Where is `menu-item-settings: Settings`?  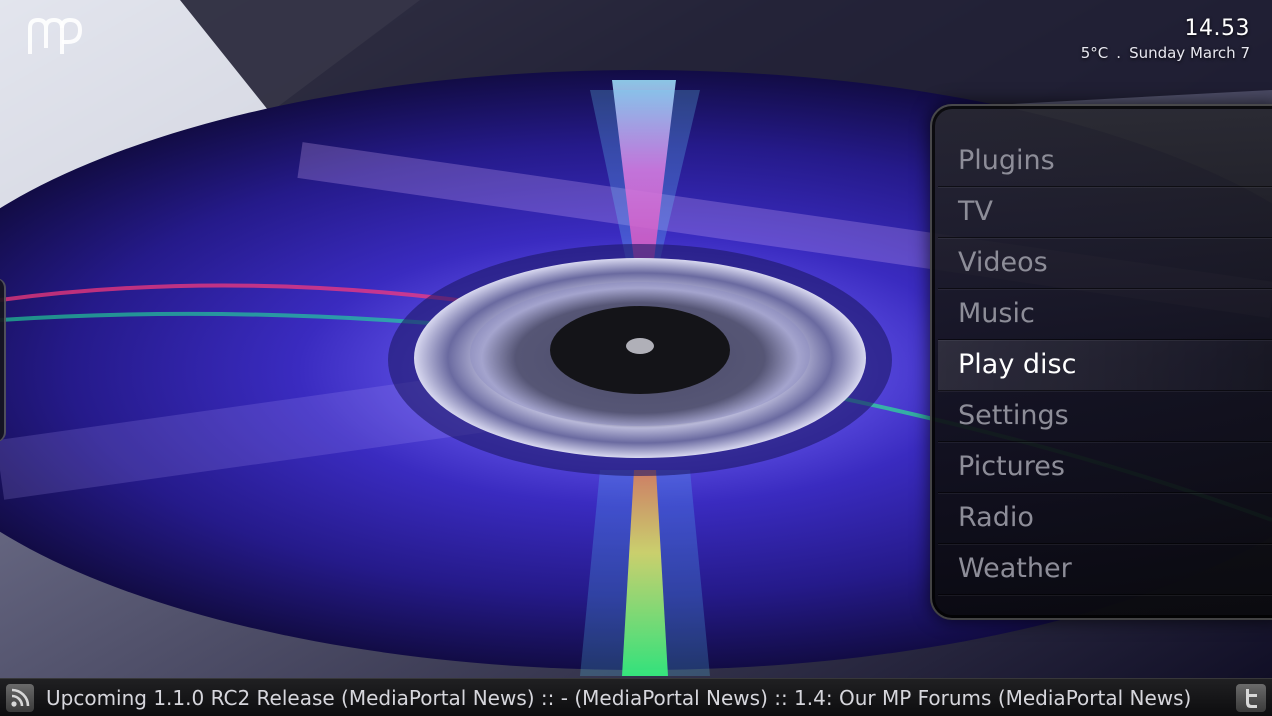 menu-item-settings: Settings is located at coordinates (1105, 416).